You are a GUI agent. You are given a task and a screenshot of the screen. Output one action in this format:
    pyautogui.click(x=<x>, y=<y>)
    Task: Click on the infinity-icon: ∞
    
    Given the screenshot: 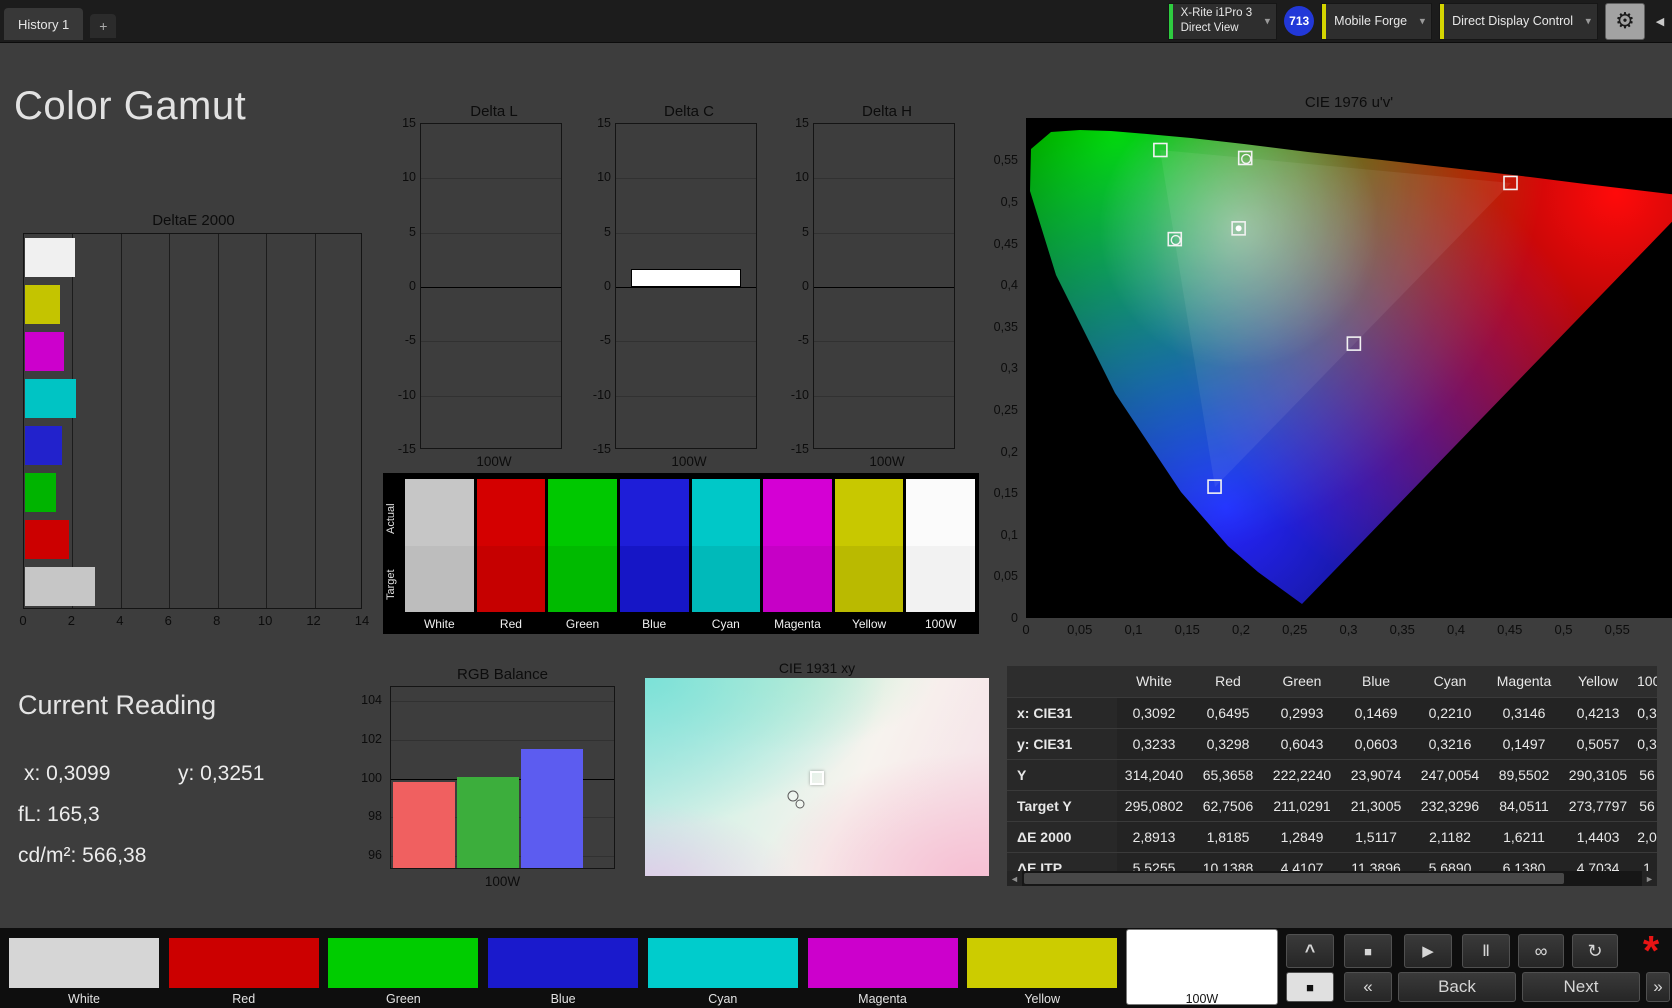 What is the action you would take?
    pyautogui.click(x=1541, y=950)
    